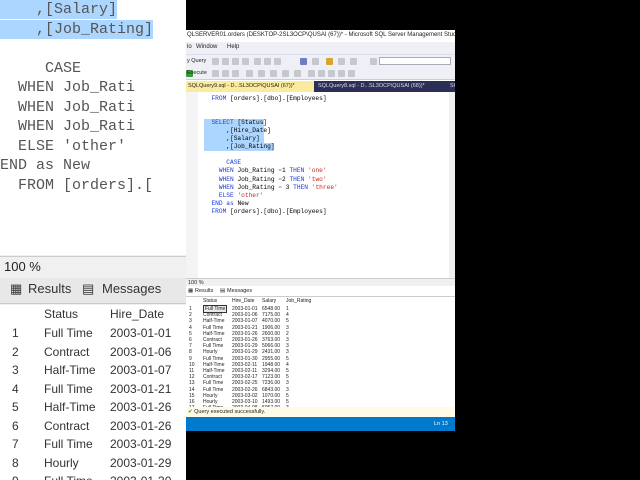 The image size is (640, 480). What do you see at coordinates (320, 48) in the screenshot?
I see `menu-bar: lo Window Help` at bounding box center [320, 48].